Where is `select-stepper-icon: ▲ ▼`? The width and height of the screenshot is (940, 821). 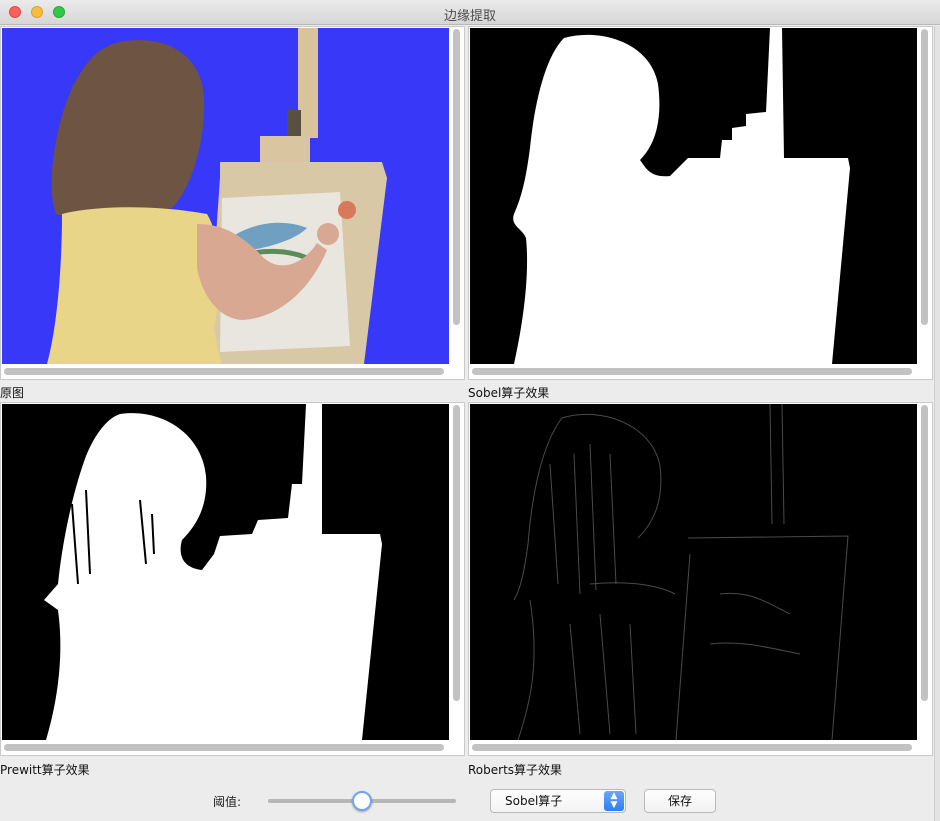 select-stepper-icon: ▲ ▼ is located at coordinates (614, 801).